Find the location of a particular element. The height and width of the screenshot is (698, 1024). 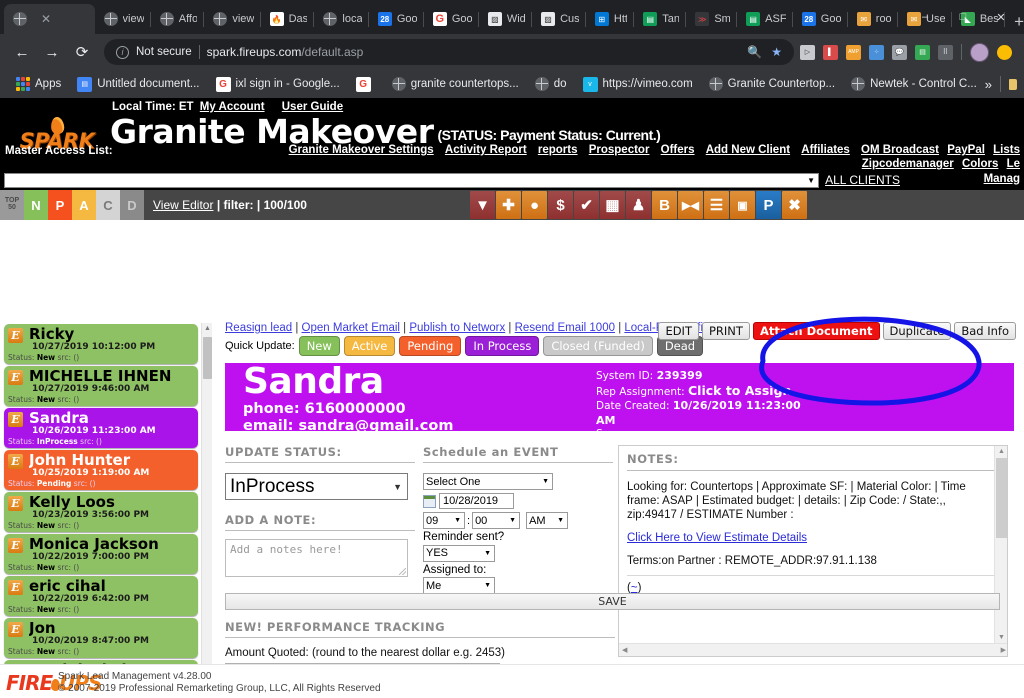

save-button: SAVE is located at coordinates (612, 601).